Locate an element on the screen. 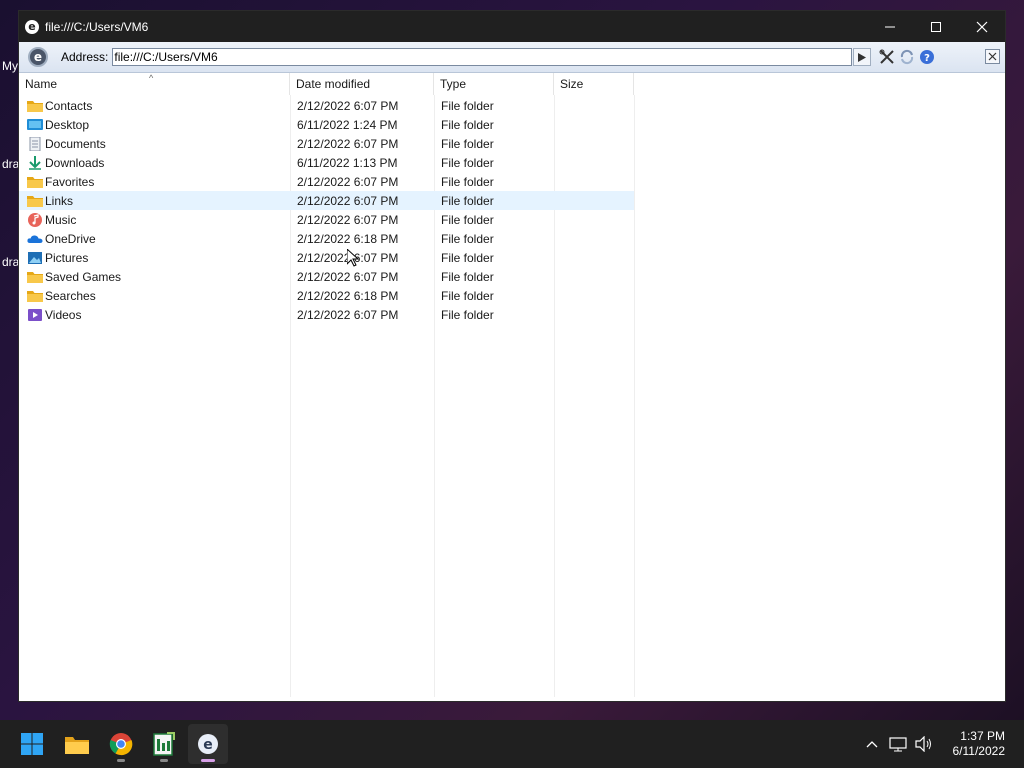  column-header-row: ^ Name Date modified Type Size is located at coordinates (326, 84).